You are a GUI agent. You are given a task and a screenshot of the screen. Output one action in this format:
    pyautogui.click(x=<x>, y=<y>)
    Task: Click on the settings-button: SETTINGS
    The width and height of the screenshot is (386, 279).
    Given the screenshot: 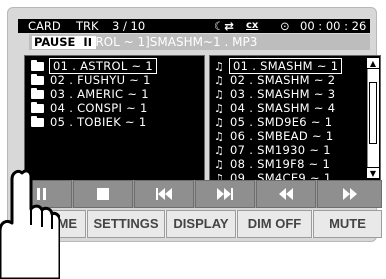 What is the action you would take?
    pyautogui.click(x=126, y=224)
    